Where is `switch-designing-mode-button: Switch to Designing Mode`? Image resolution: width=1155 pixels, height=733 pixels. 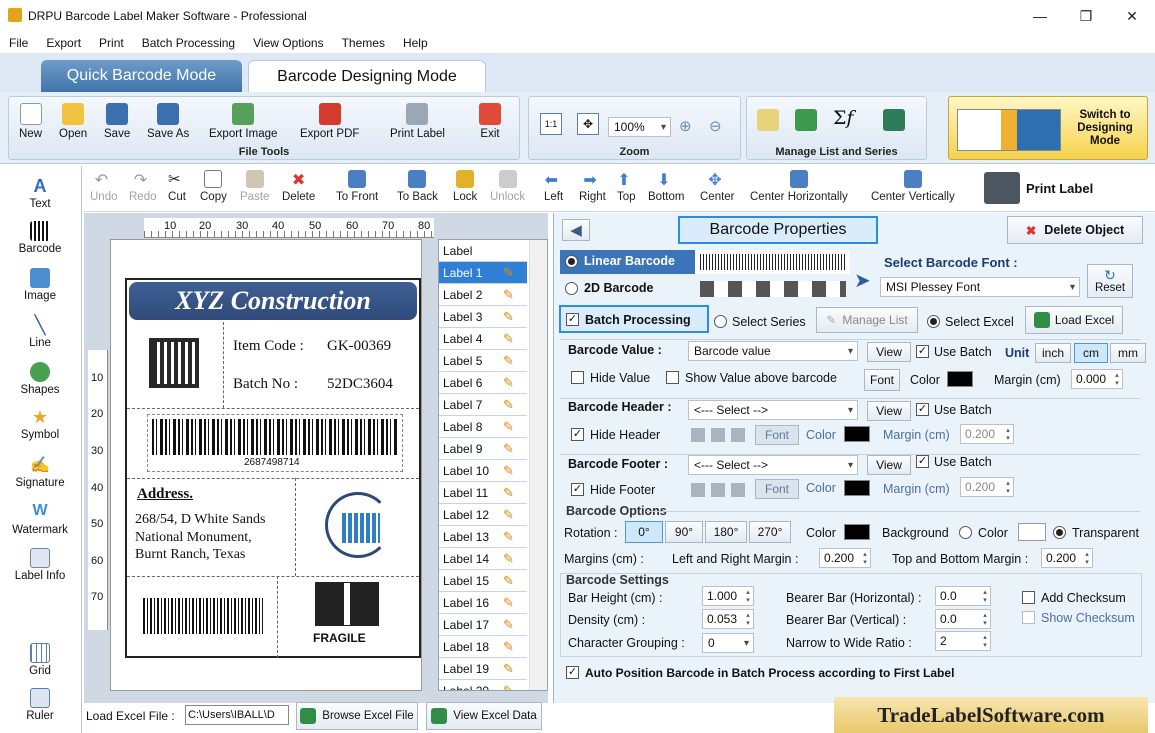
switch-designing-mode-button: Switch to Designing Mode is located at coordinates (1048, 128).